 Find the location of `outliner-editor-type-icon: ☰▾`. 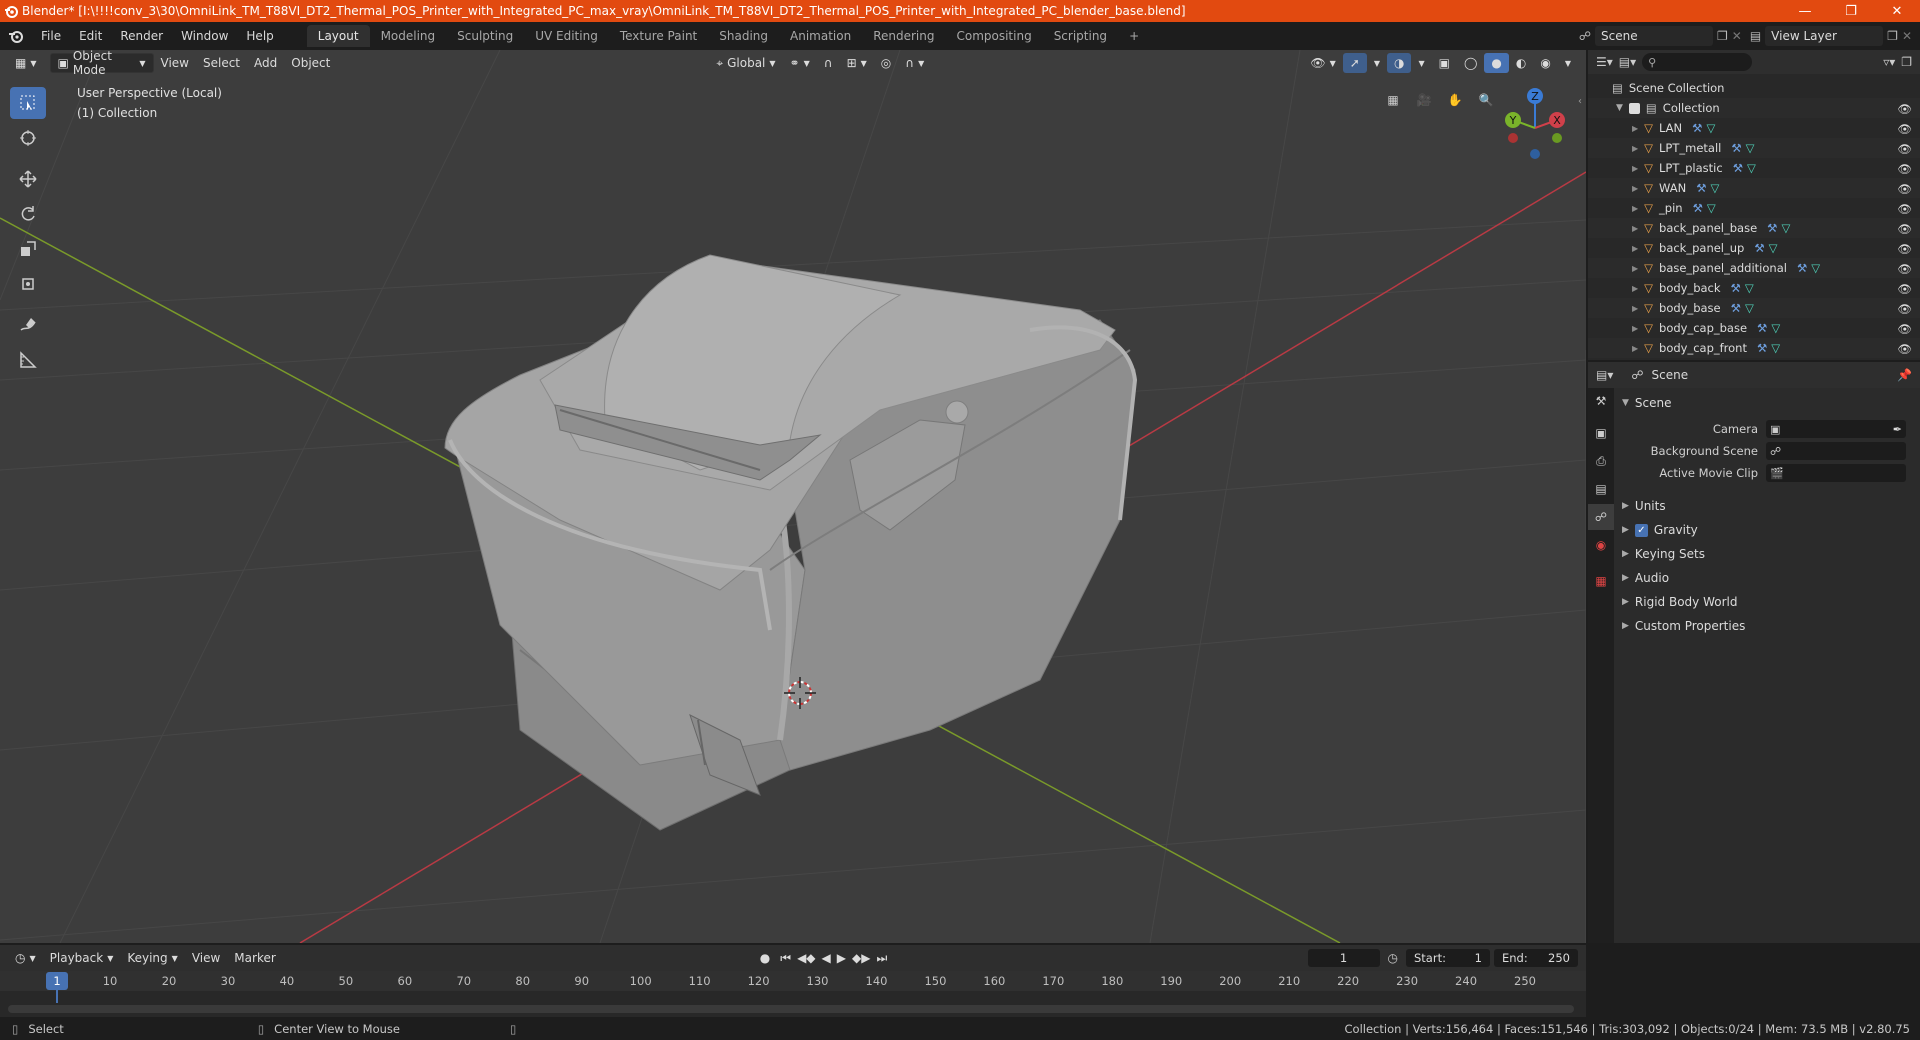

outliner-editor-type-icon: ☰▾ is located at coordinates (1604, 62).